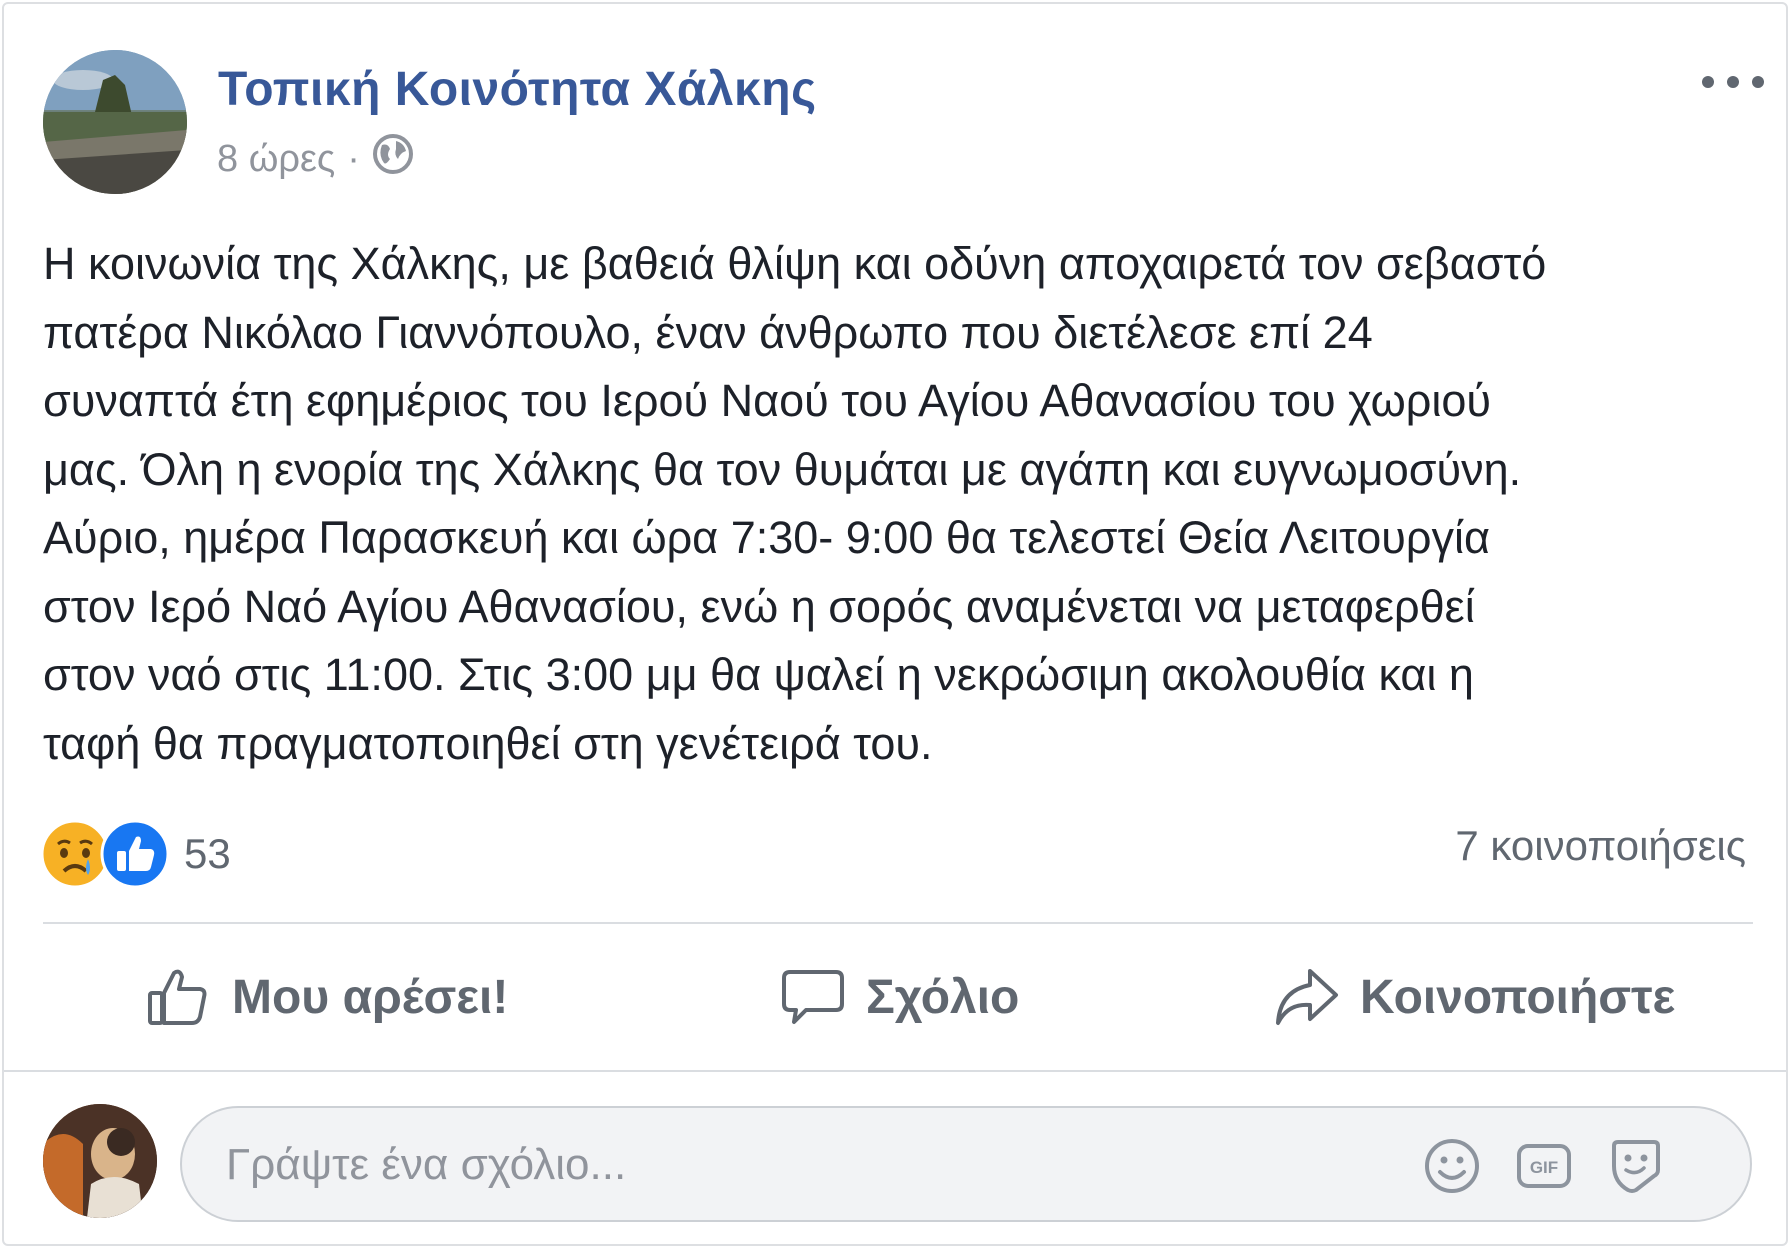 This screenshot has height=1250, width=1792. I want to click on comment-composer: Γράψτε ένα σχόλιο... GIF, so click(895, 1159).